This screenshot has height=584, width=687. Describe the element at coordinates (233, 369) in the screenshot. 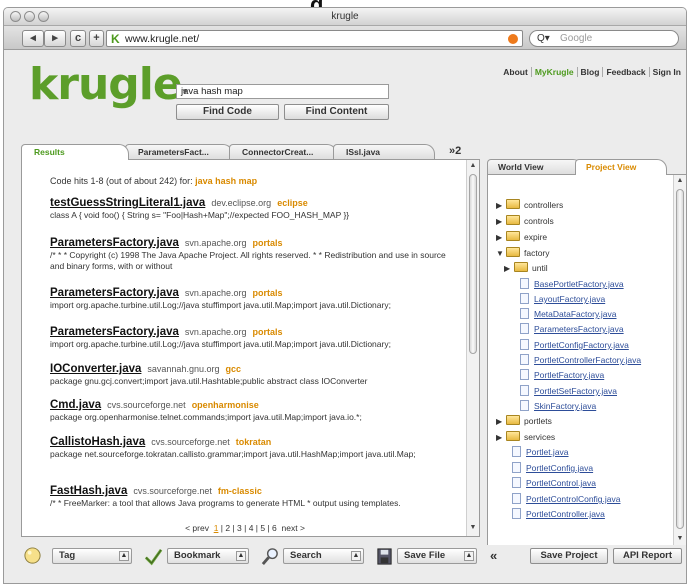

I see `result-project: gcc` at that location.